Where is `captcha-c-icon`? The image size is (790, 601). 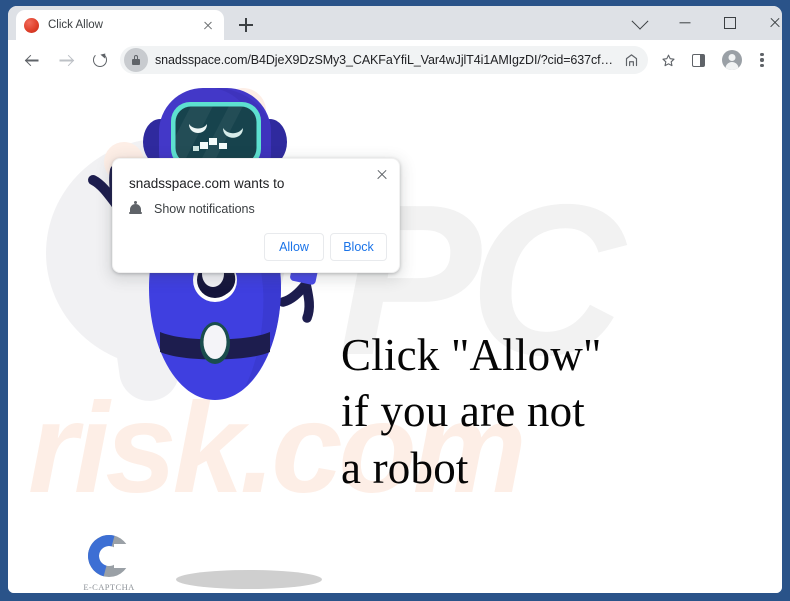 captcha-c-icon is located at coordinates (109, 556).